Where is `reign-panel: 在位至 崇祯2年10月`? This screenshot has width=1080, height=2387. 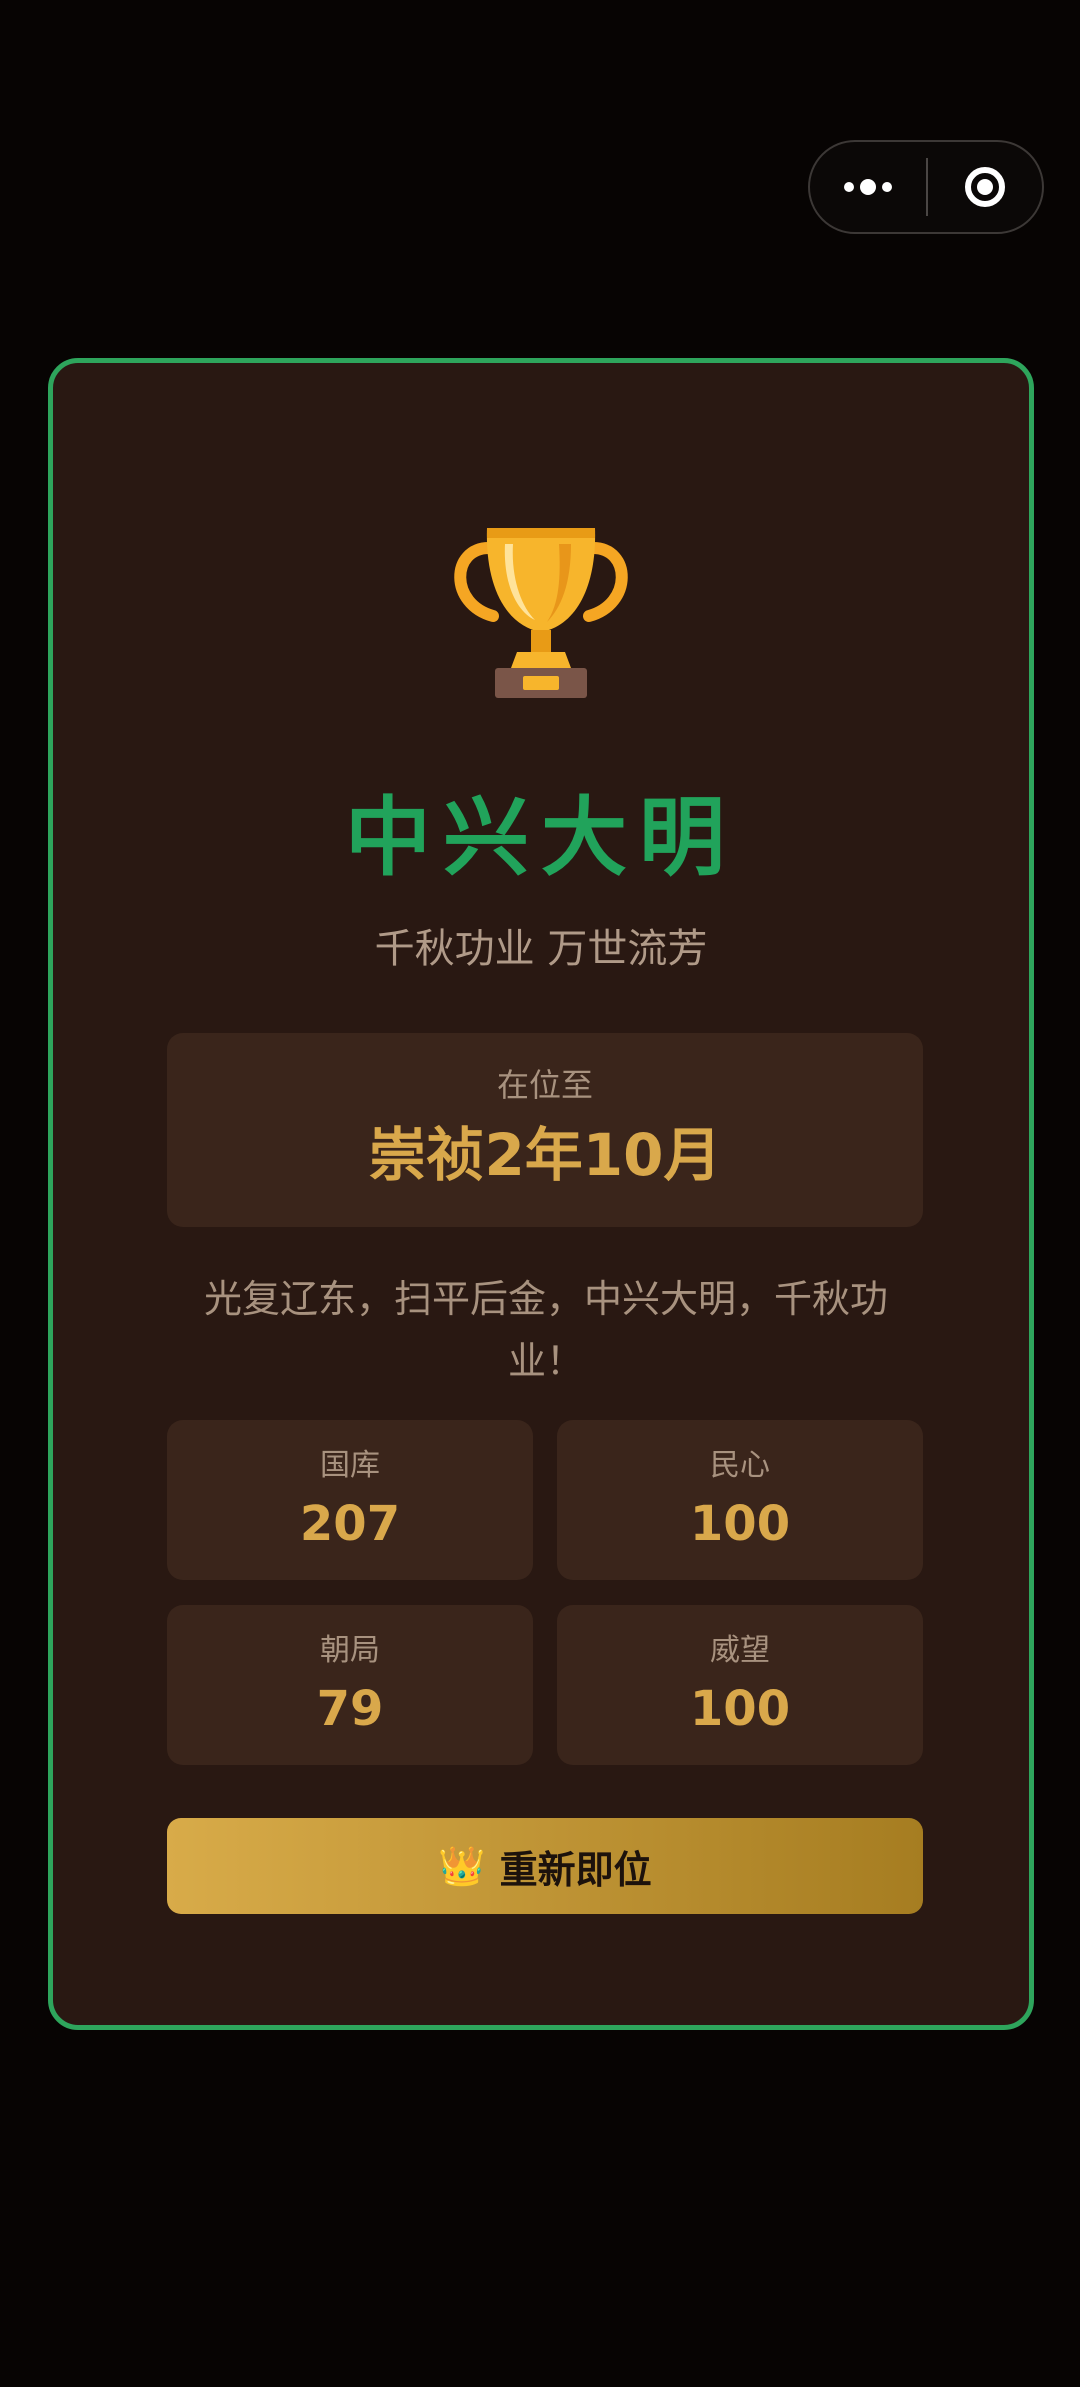
reign-panel: 在位至 崇祯2年10月 is located at coordinates (545, 1130).